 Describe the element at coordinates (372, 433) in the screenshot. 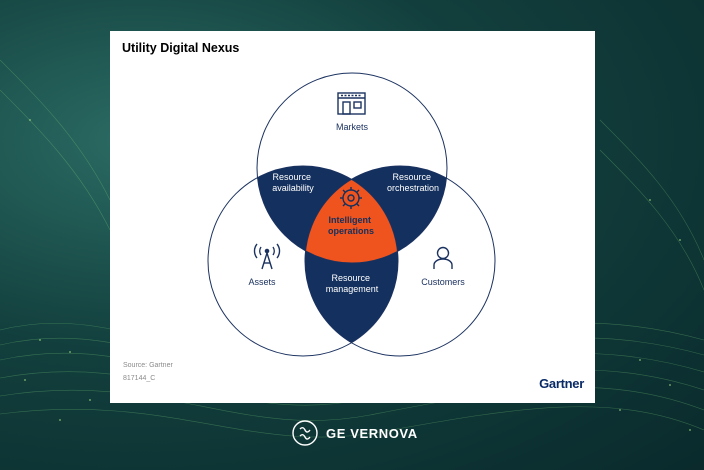

I see `ge-vernova-logo: GE VERNOVA` at that location.